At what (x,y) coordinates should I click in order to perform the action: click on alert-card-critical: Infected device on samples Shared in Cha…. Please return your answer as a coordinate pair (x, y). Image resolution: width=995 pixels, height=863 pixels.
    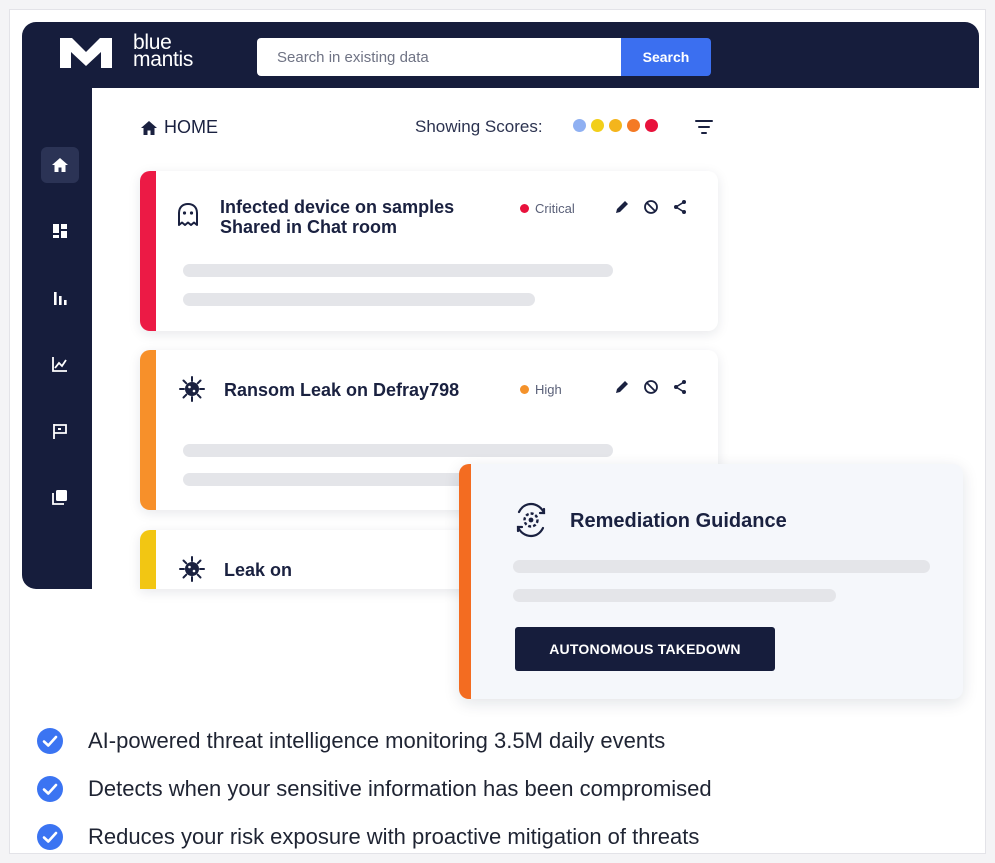
    Looking at the image, I should click on (429, 251).